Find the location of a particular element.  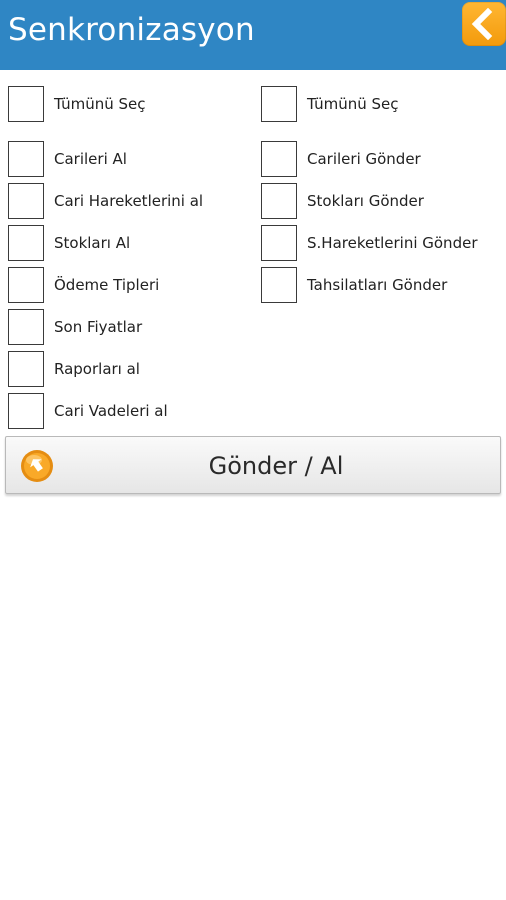

checkbox-label: Cari Vadeleri al is located at coordinates (111, 411).